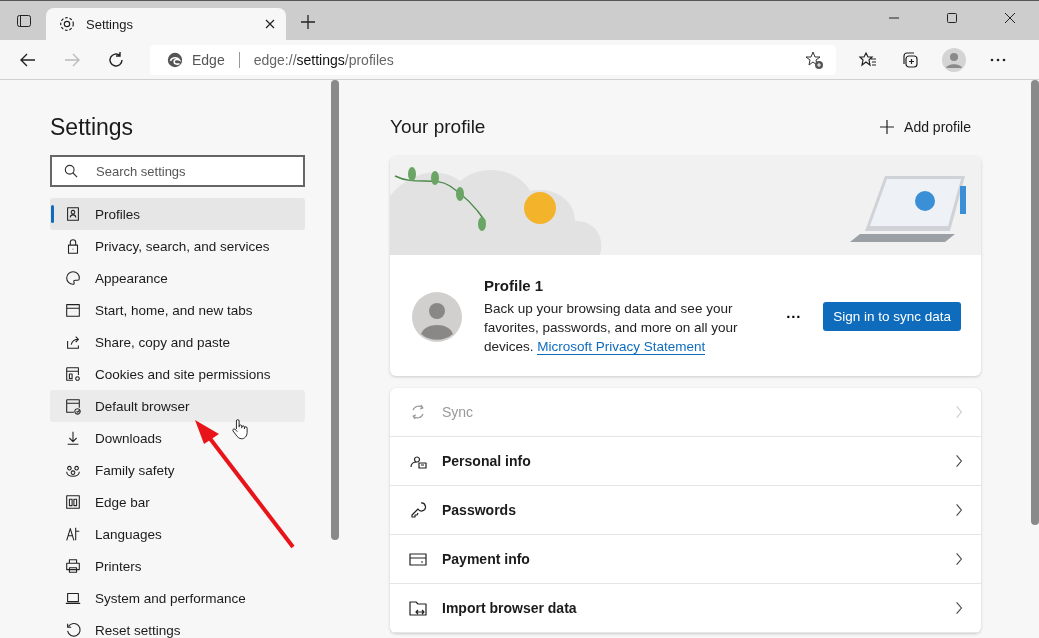 This screenshot has width=1039, height=638. What do you see at coordinates (814, 59) in the screenshot?
I see `add-favorite-icon` at bounding box center [814, 59].